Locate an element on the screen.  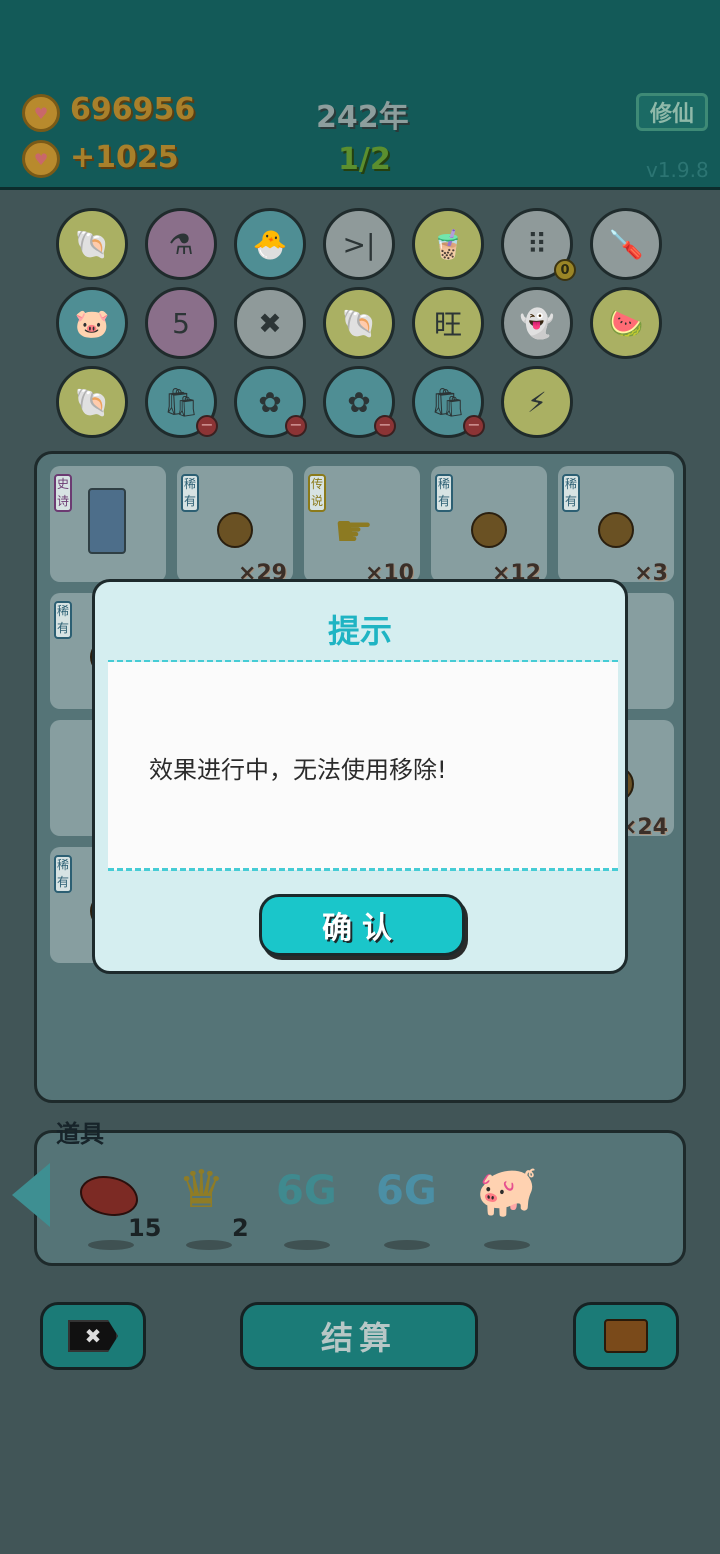
calendar-icon: 5 is located at coordinates (181, 323).